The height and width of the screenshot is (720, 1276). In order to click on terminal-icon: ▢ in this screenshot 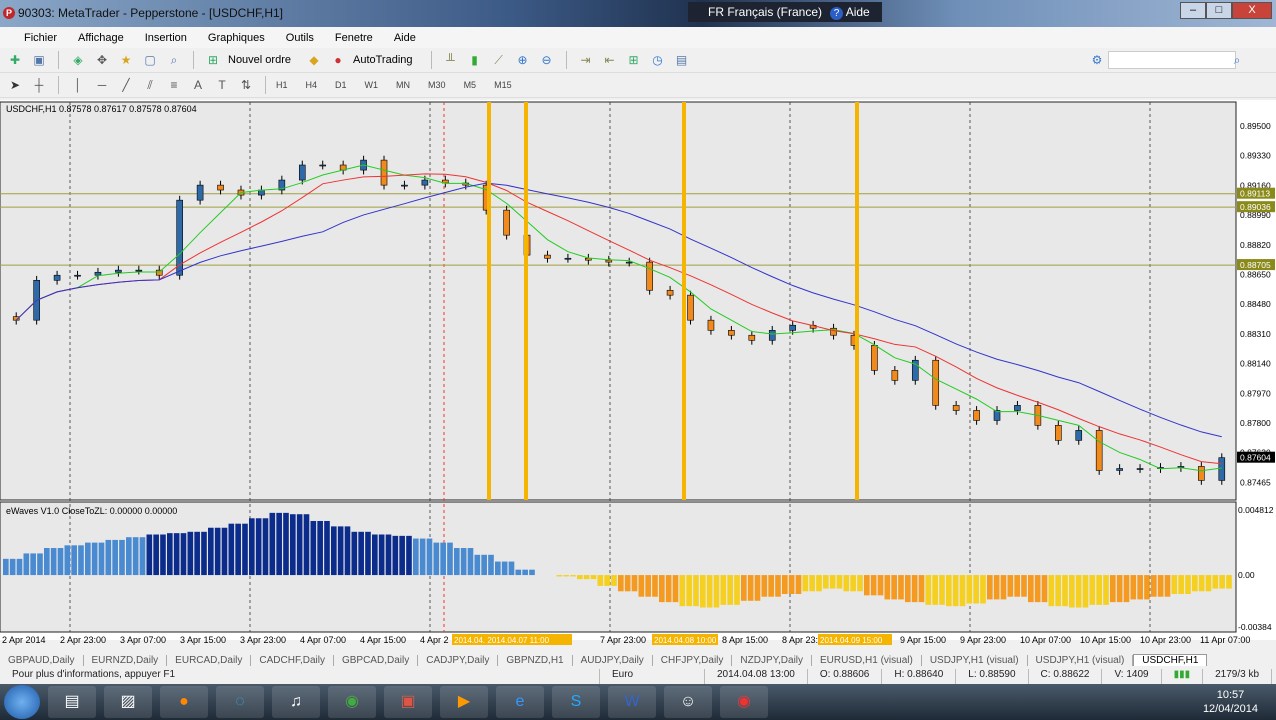, I will do `click(150, 60)`.